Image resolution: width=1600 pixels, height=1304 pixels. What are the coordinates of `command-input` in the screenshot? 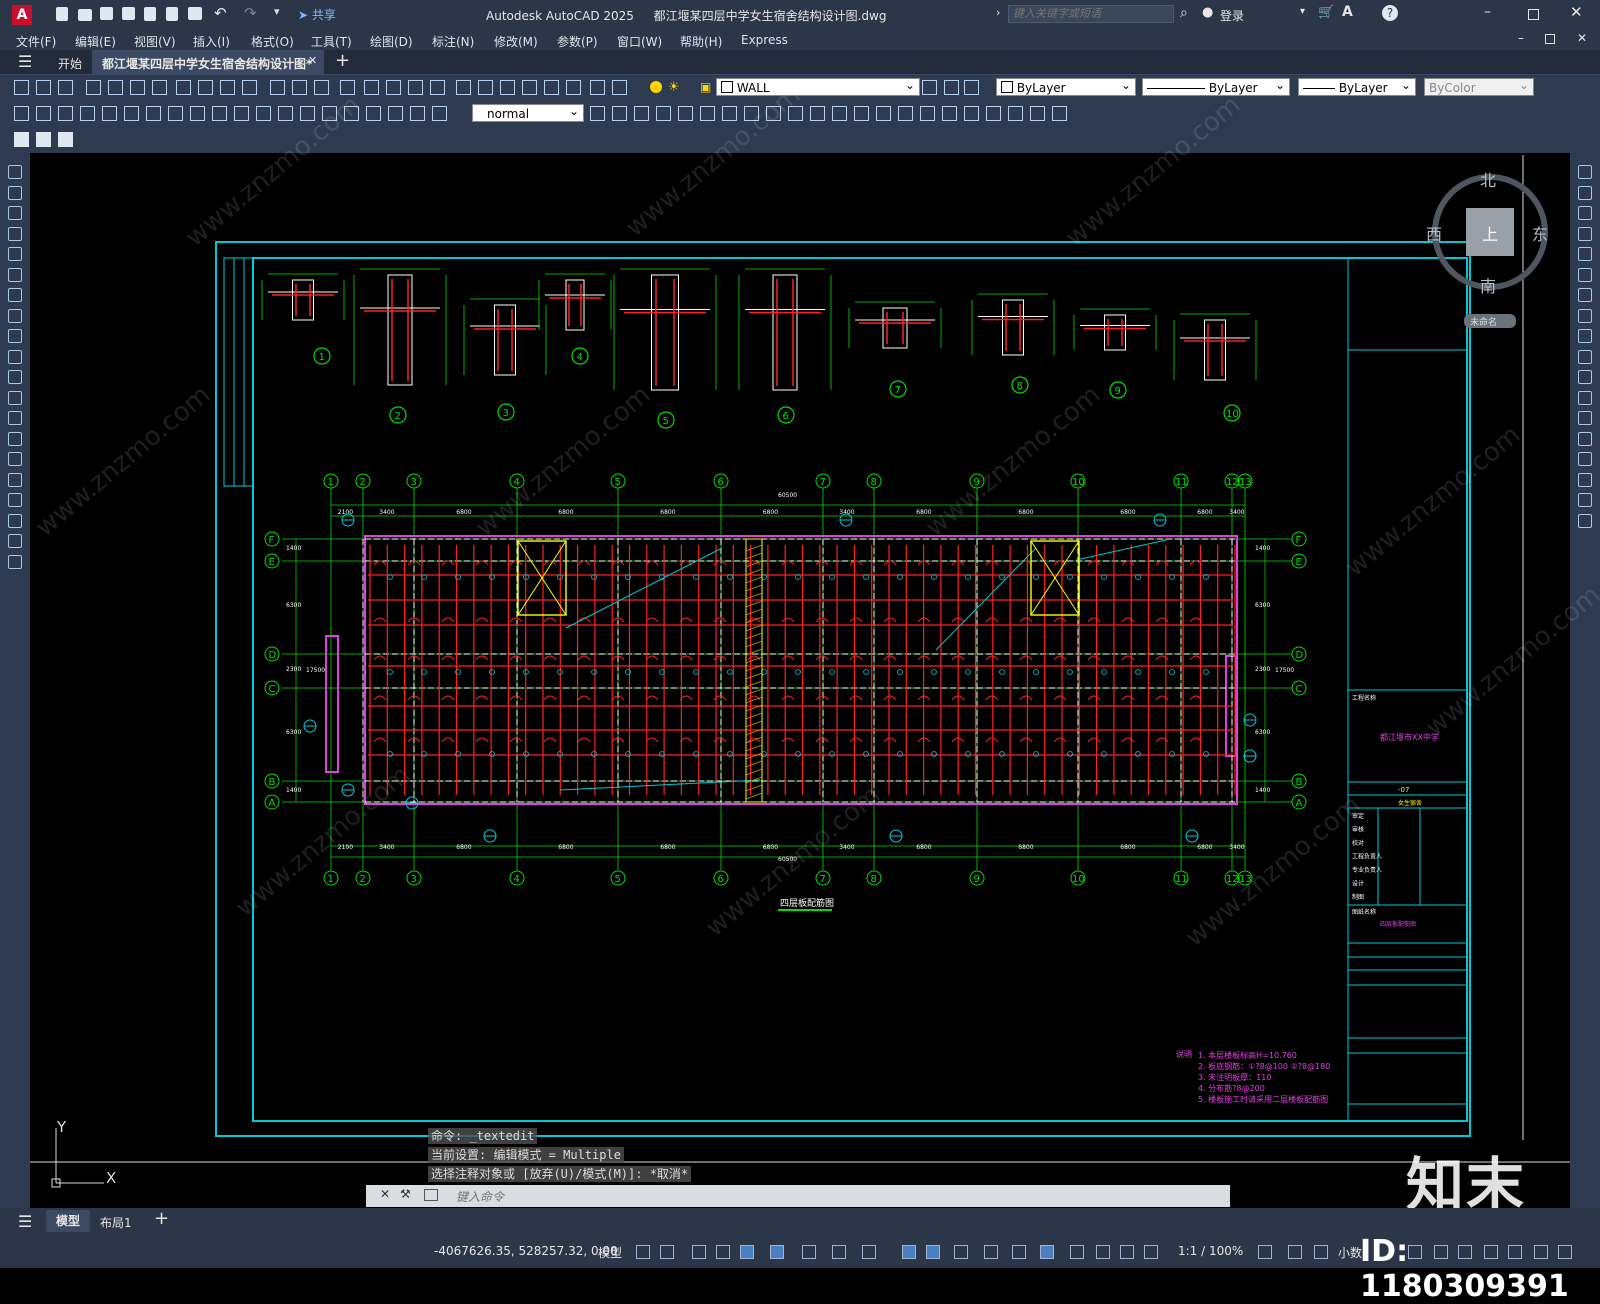 It's located at (826, 1197).